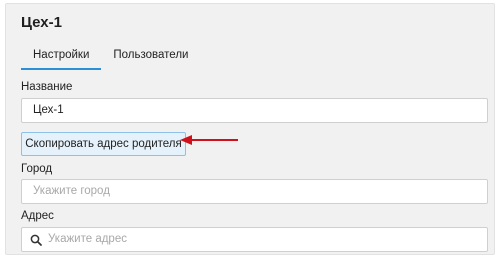 The image size is (500, 258). Describe the element at coordinates (254, 239) in the screenshot. I see `address-field: Укажите адрес` at that location.